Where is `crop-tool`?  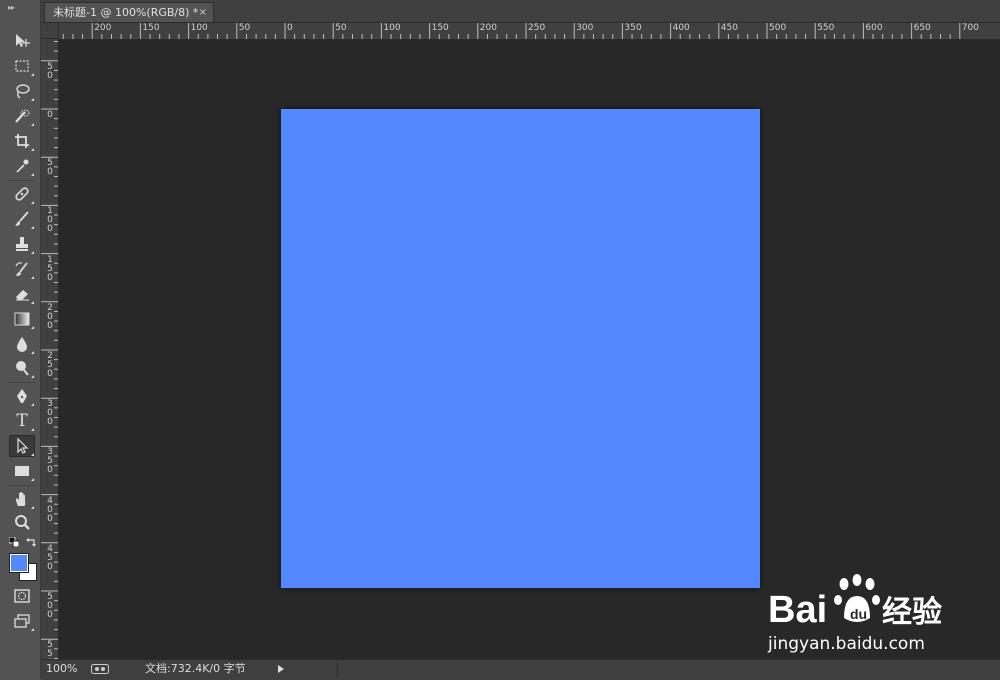 crop-tool is located at coordinates (22, 141).